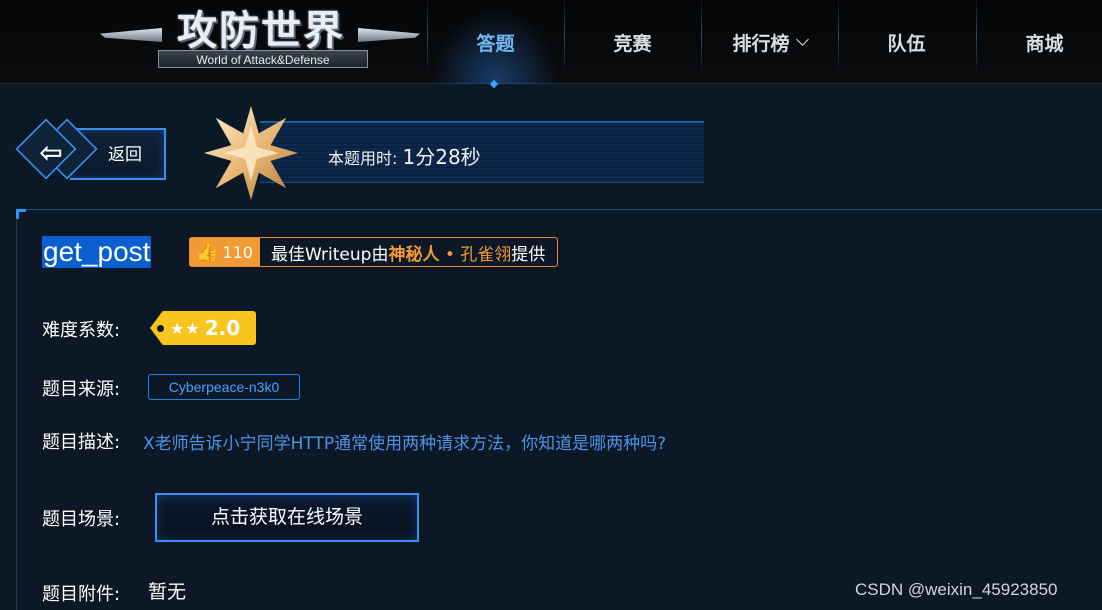 This screenshot has width=1102, height=610. What do you see at coordinates (91, 151) in the screenshot?
I see `back-button: ⇦ 返回` at bounding box center [91, 151].